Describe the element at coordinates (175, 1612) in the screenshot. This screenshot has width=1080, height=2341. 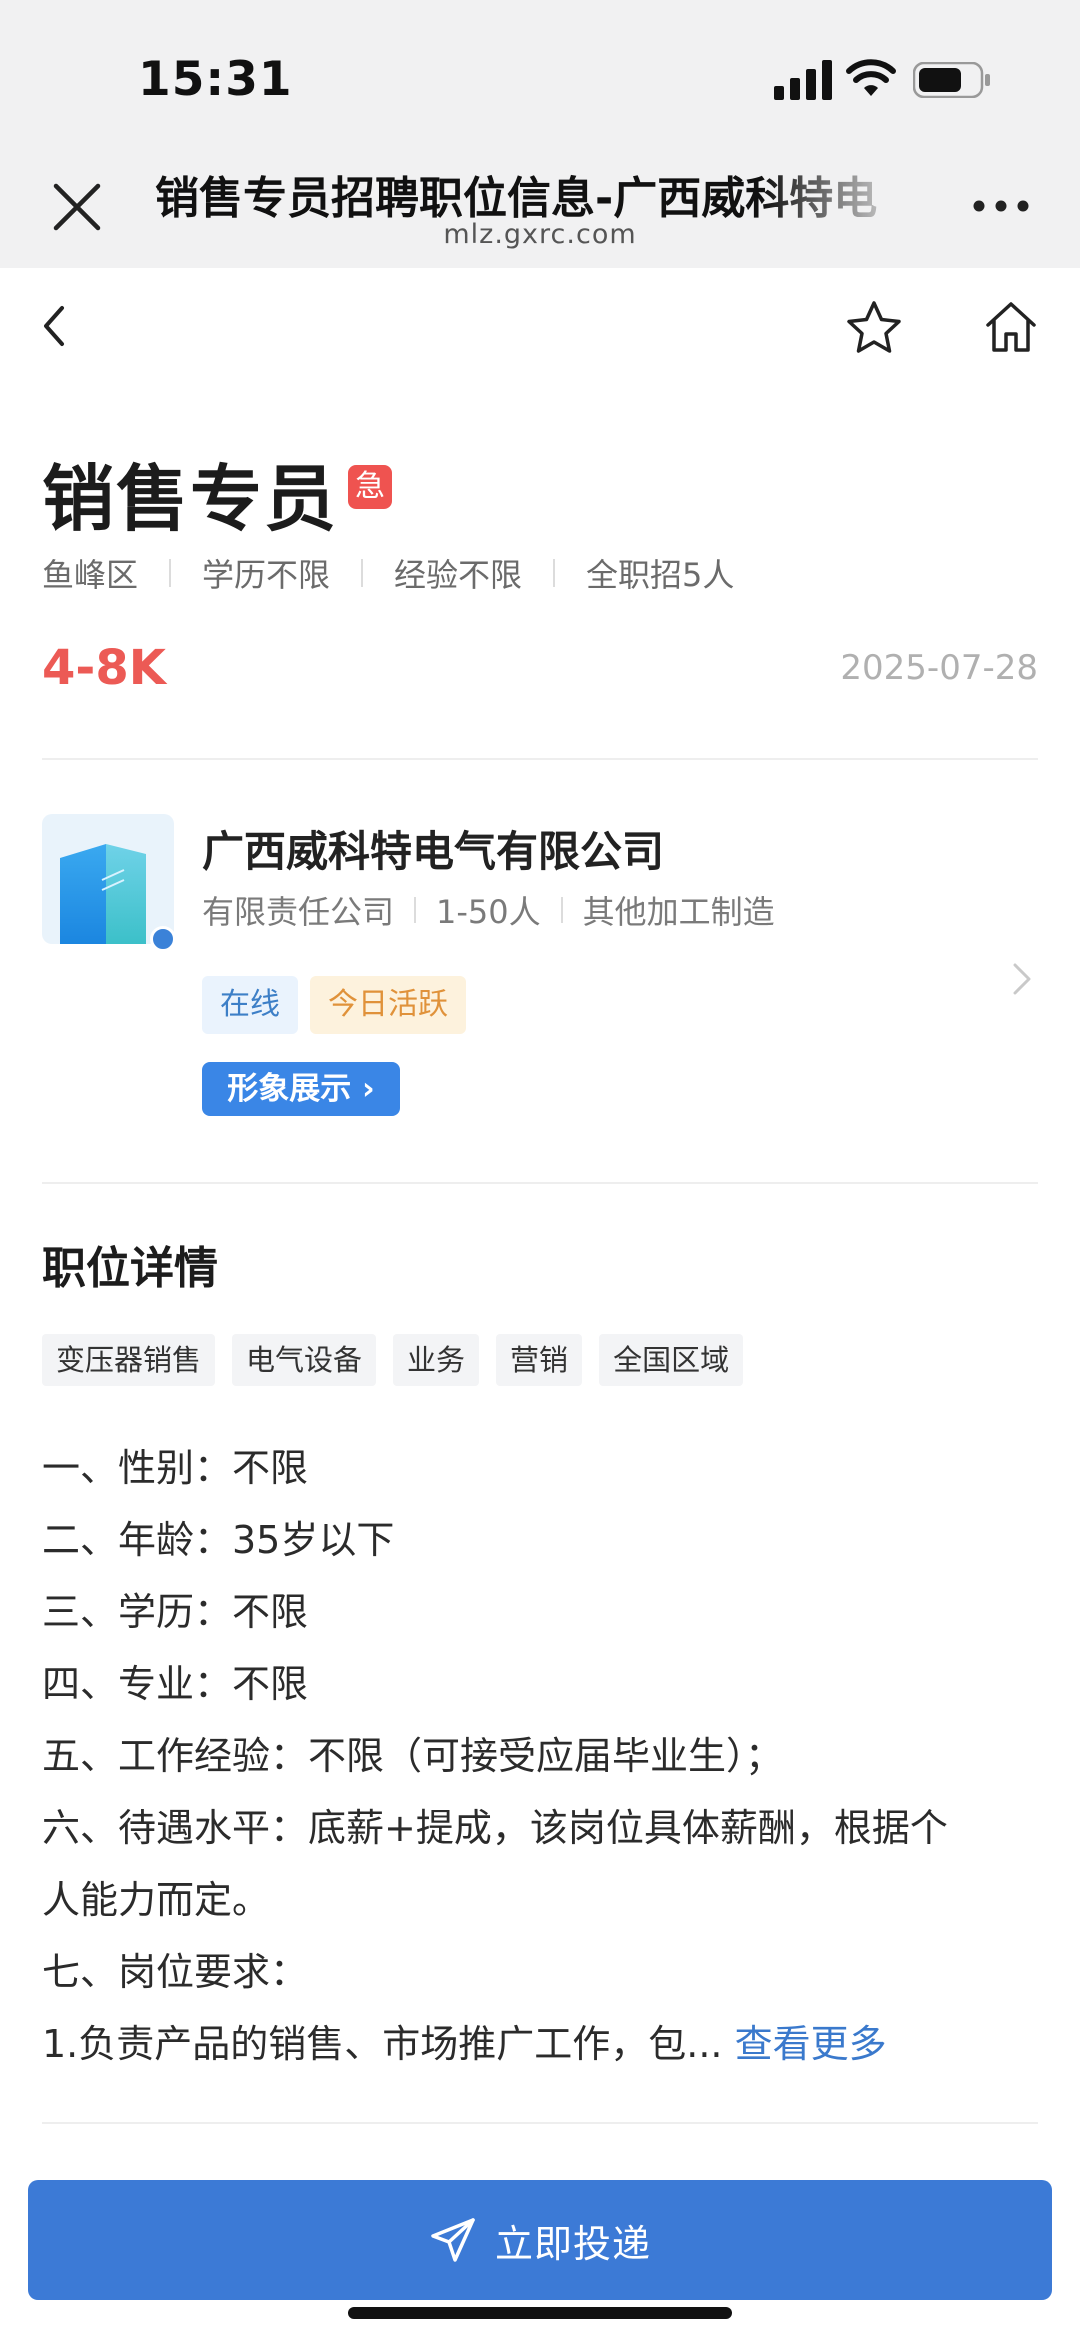
I see `description-line: 三、学历：不限` at that location.